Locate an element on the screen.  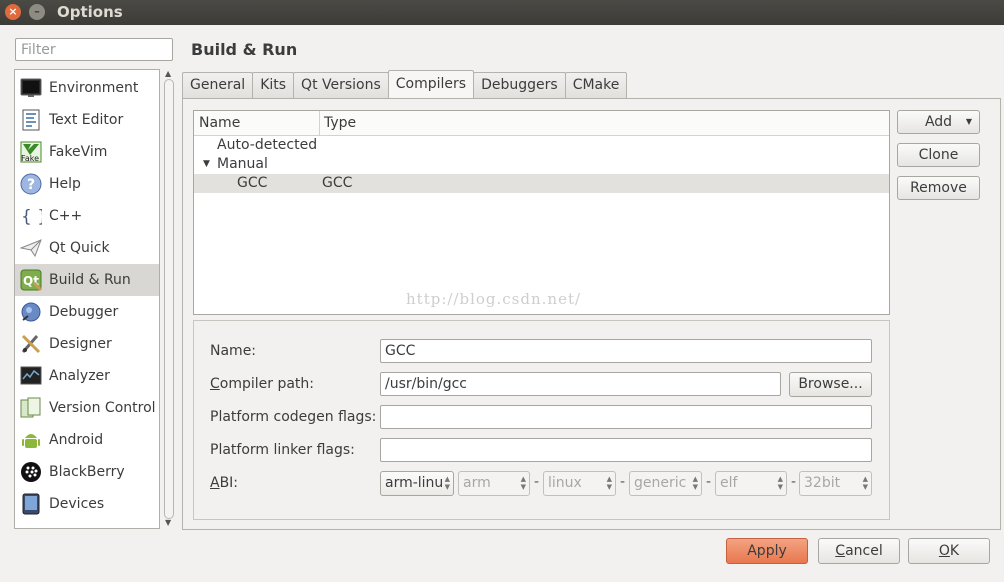
scroll-up-icon: ▲ is located at coordinates (168, 73).